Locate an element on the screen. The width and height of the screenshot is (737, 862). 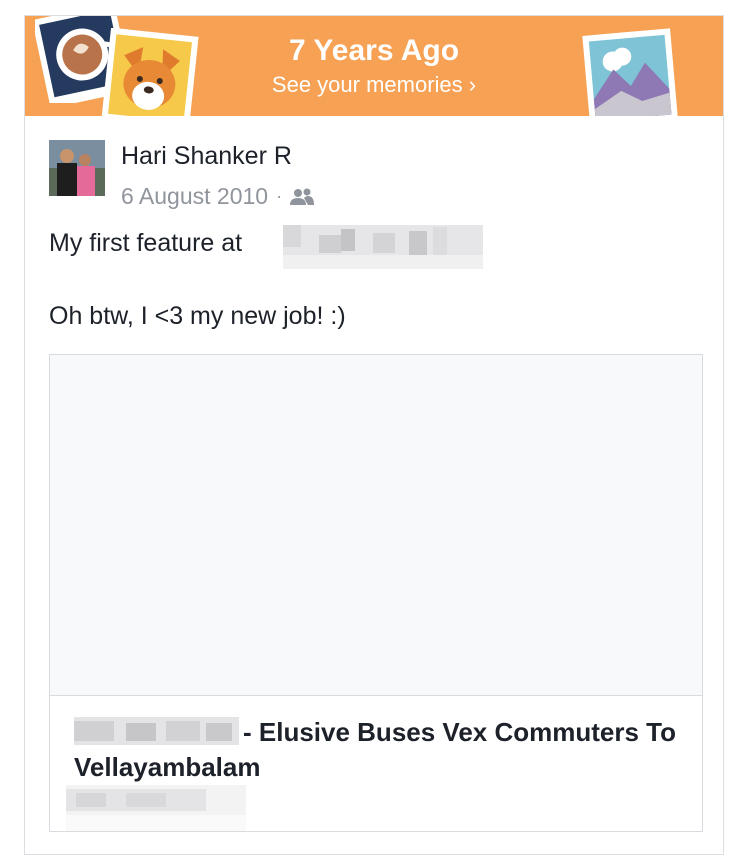
memories-banner: 7 Years Ago See your memories › is located at coordinates (374, 66).